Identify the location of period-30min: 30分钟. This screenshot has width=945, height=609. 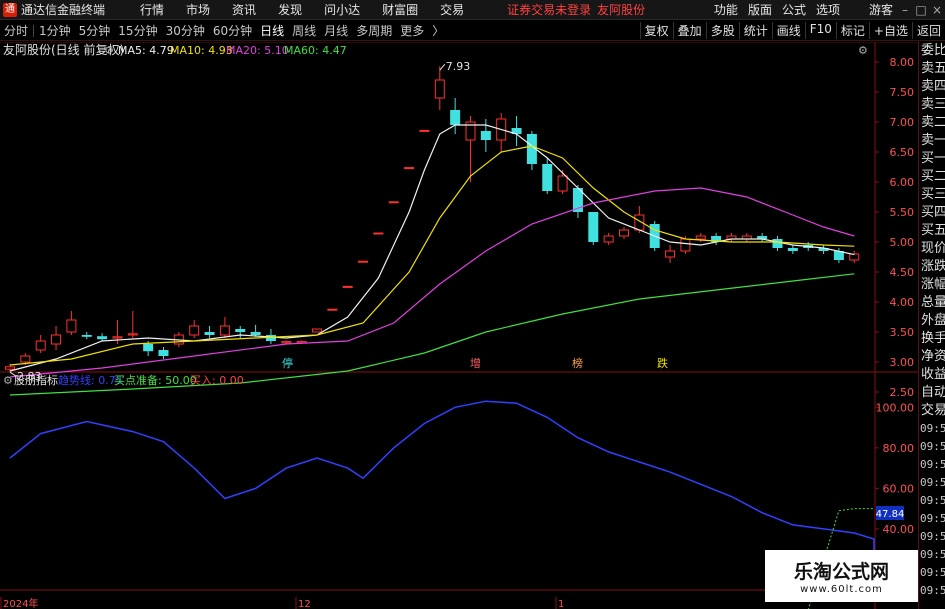
(185, 30).